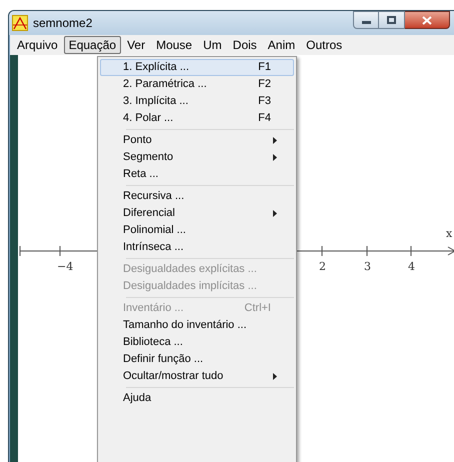 This screenshot has width=454, height=462. What do you see at coordinates (20, 23) in the screenshot?
I see `app-icon` at bounding box center [20, 23].